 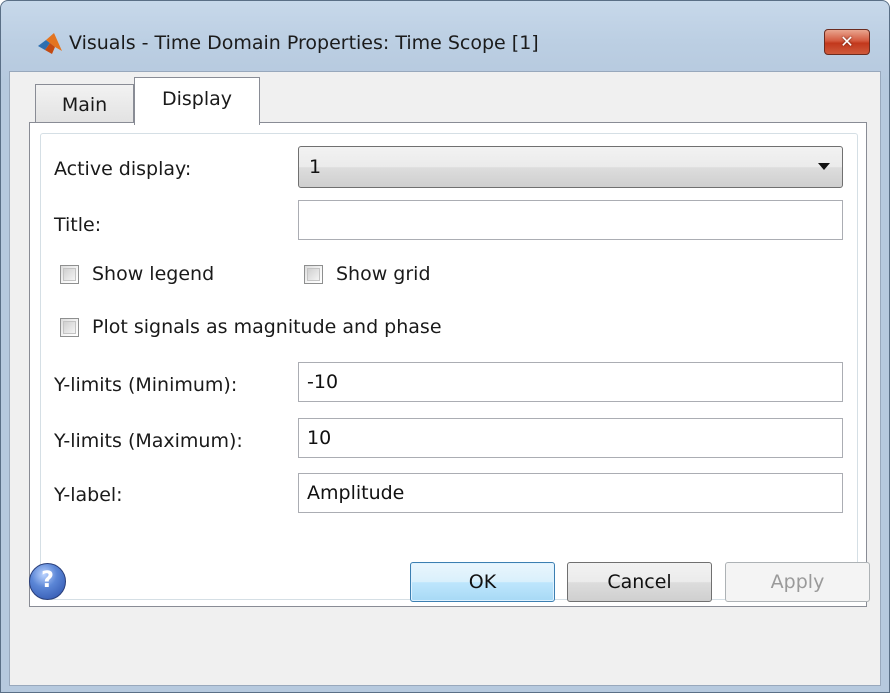 I want to click on active-display-label: Active display:, so click(x=123, y=169).